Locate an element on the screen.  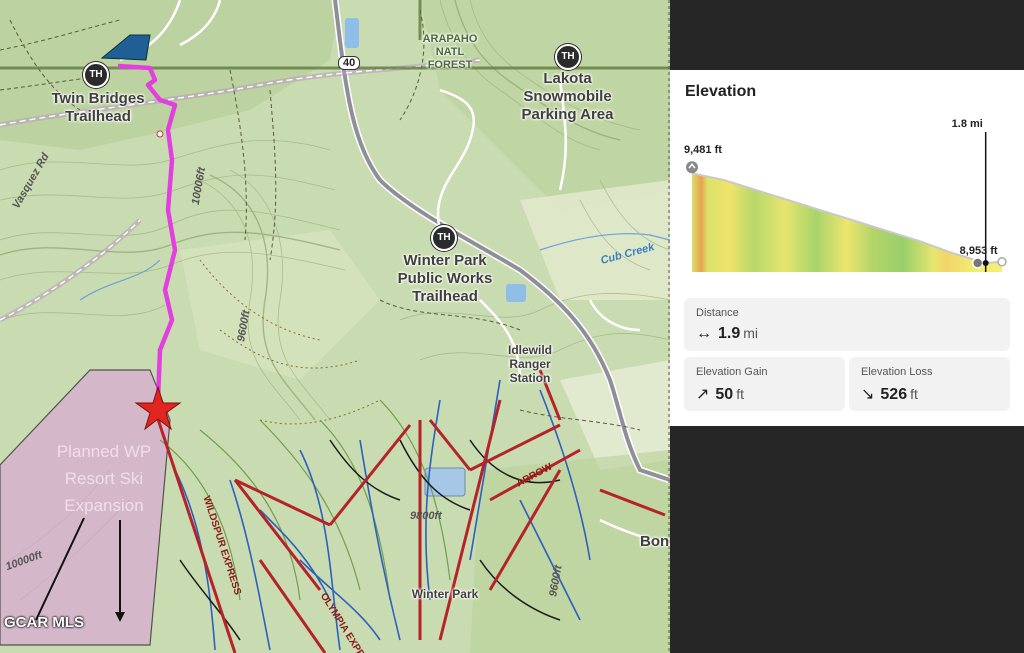
distance-label: Distance is located at coordinates (717, 313).